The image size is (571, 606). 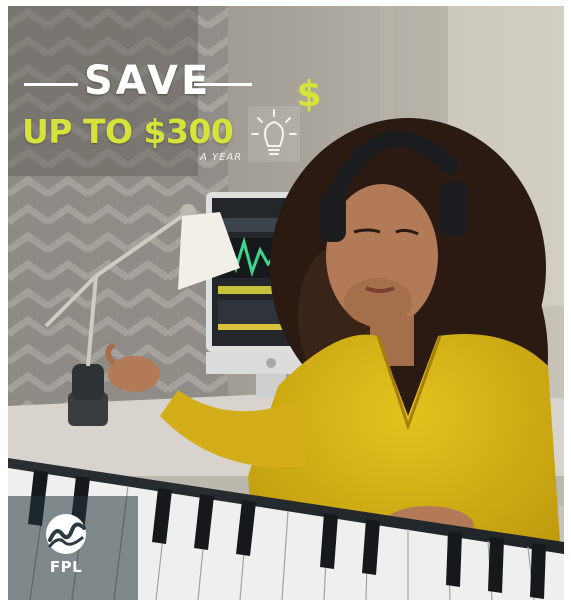 I want to click on dollar-sign-icon: $, so click(x=309, y=94).